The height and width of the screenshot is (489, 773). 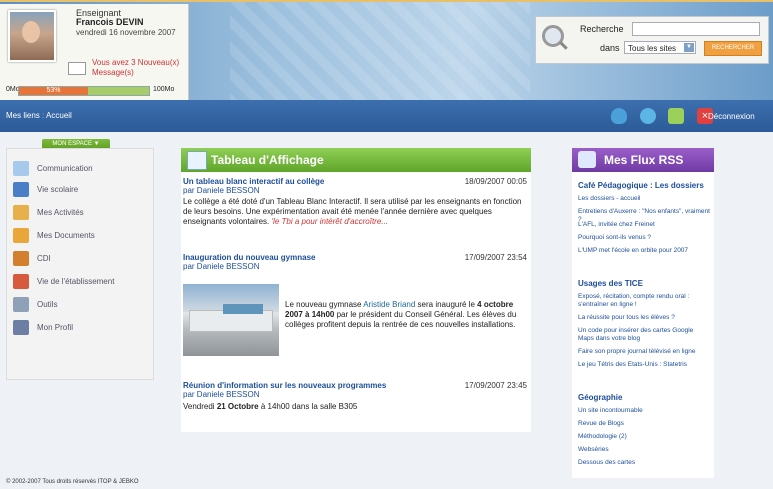 I want to click on breadcrumb-page: Accueil, so click(x=59, y=115).